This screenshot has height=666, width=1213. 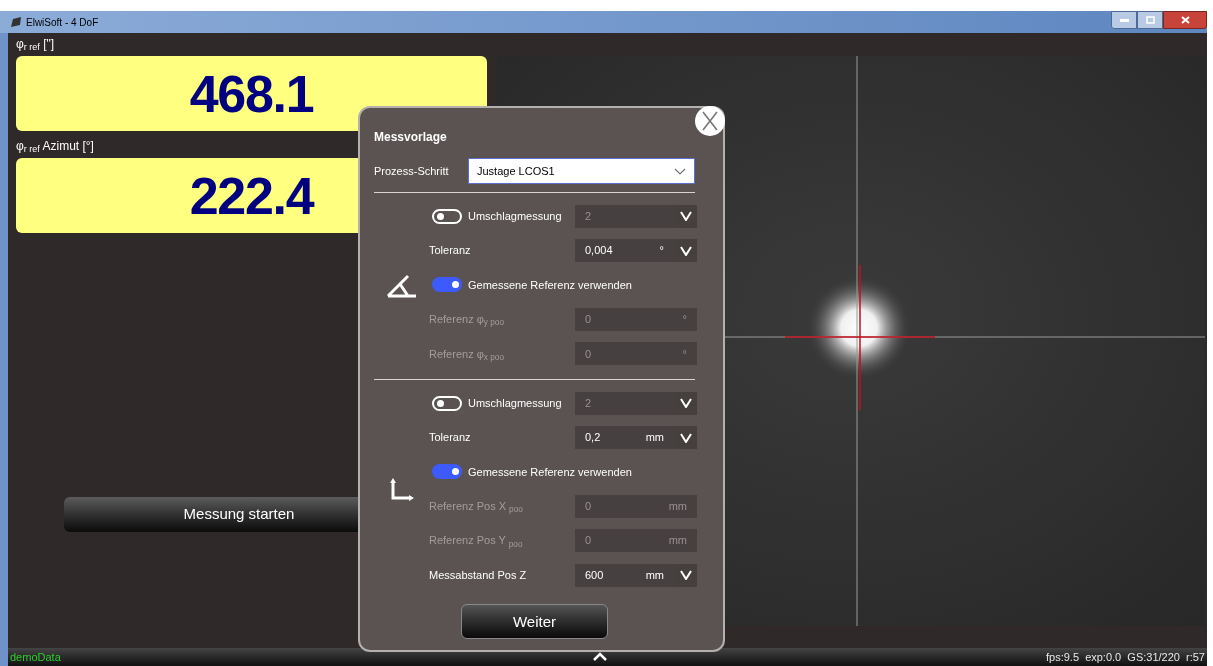 I want to click on input-field: 0,004 °, so click(x=624, y=251).